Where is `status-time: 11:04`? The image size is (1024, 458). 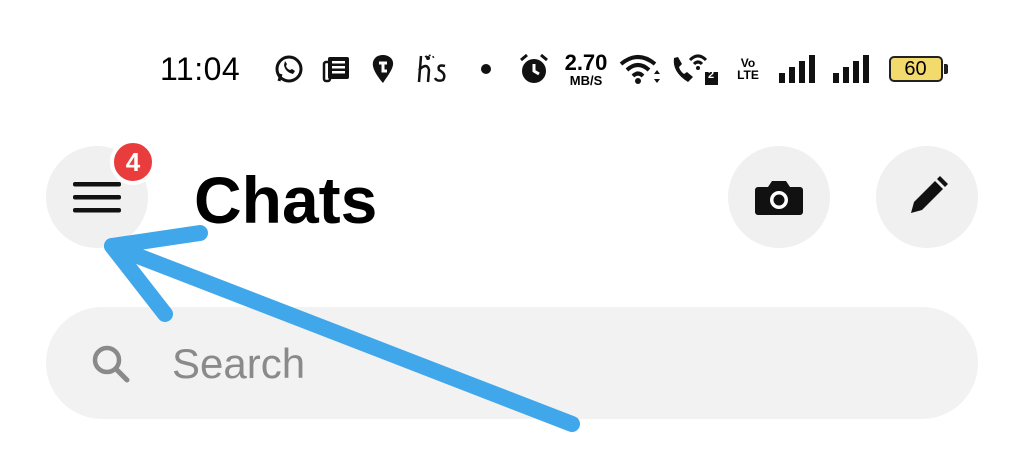
status-time: 11:04 is located at coordinates (200, 68).